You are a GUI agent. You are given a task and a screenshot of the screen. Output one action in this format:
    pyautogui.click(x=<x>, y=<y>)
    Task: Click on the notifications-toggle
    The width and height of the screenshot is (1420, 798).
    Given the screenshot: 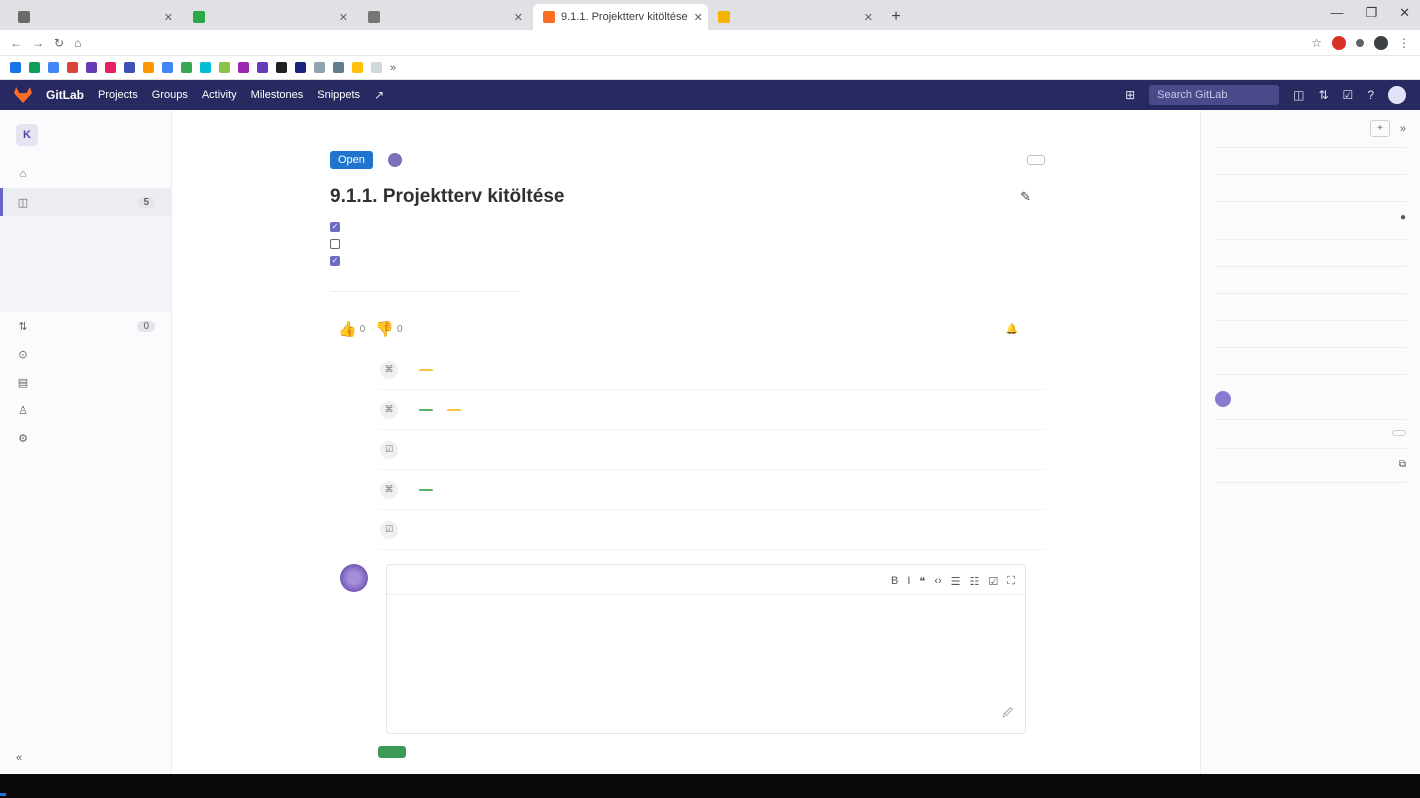 What is the action you would take?
    pyautogui.click(x=1399, y=433)
    